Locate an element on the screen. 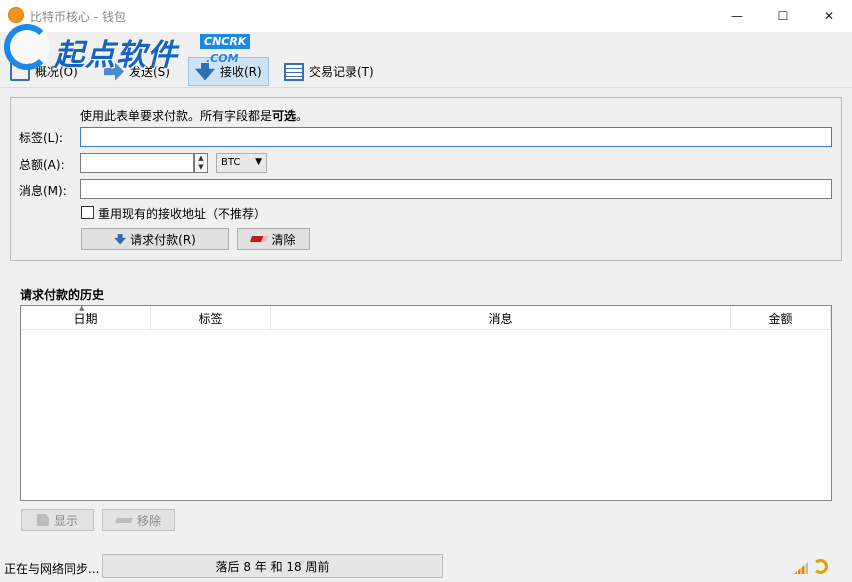 This screenshot has height=582, width=852. tab-transactions-label: 交易记录(T) is located at coordinates (341, 72).